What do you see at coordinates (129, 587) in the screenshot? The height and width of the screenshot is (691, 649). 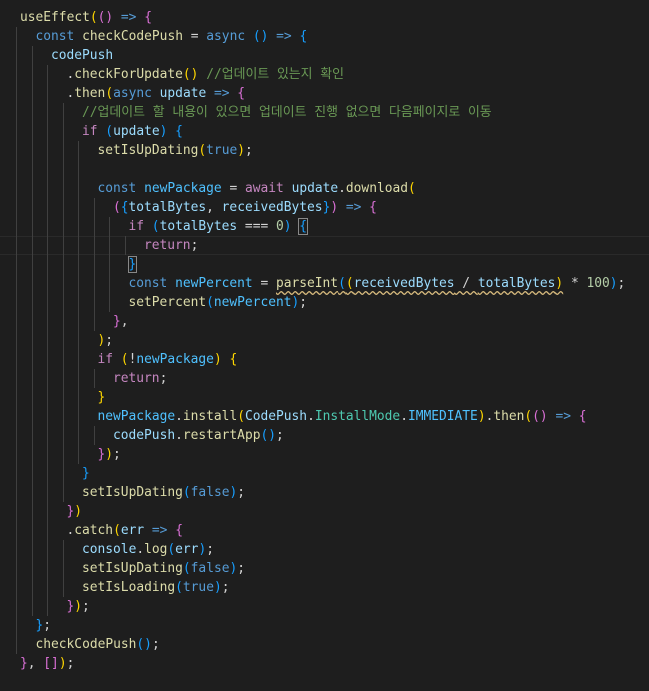 I see `code-token: setIsLoading` at bounding box center [129, 587].